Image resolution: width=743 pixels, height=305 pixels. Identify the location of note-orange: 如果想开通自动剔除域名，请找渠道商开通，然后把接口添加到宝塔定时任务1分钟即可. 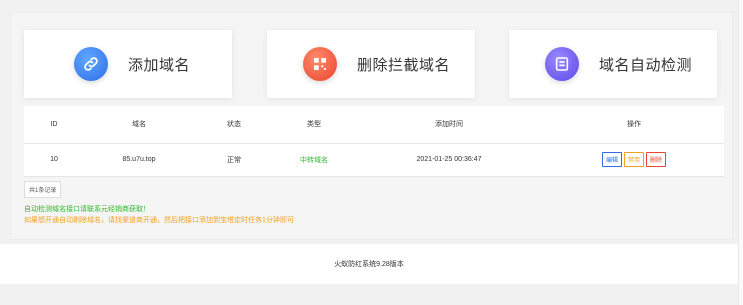
(159, 220).